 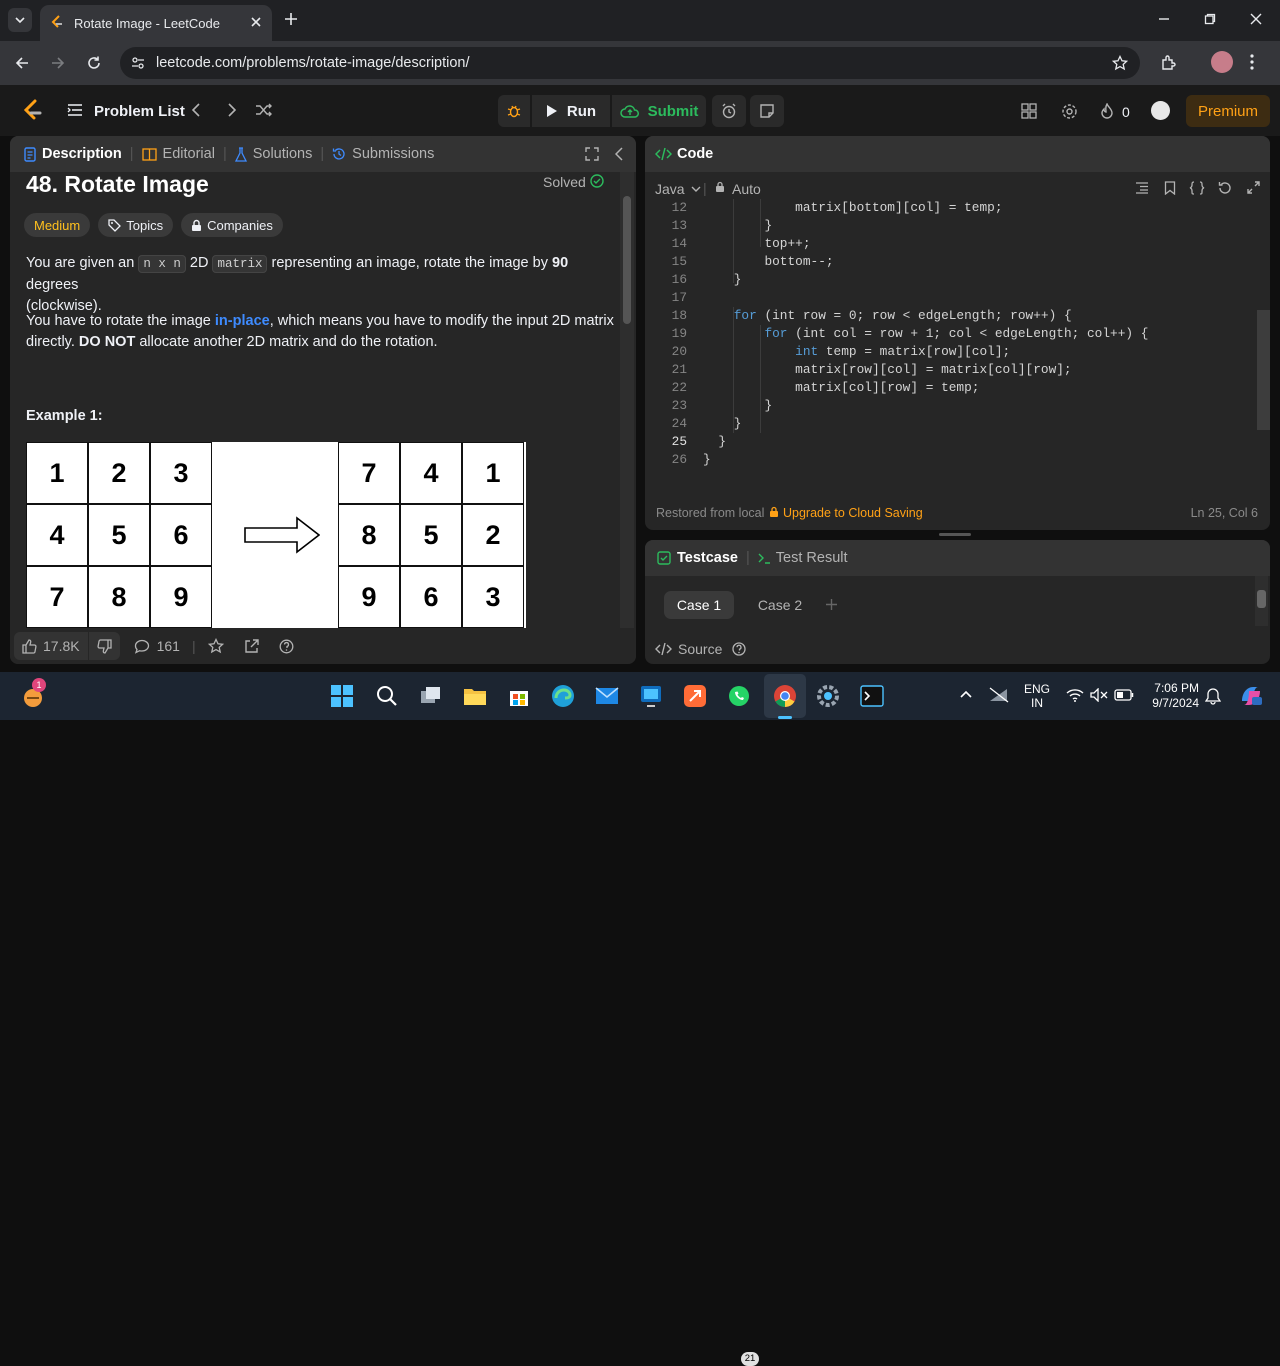 What do you see at coordinates (1169, 63) in the screenshot?
I see `extensions-icon` at bounding box center [1169, 63].